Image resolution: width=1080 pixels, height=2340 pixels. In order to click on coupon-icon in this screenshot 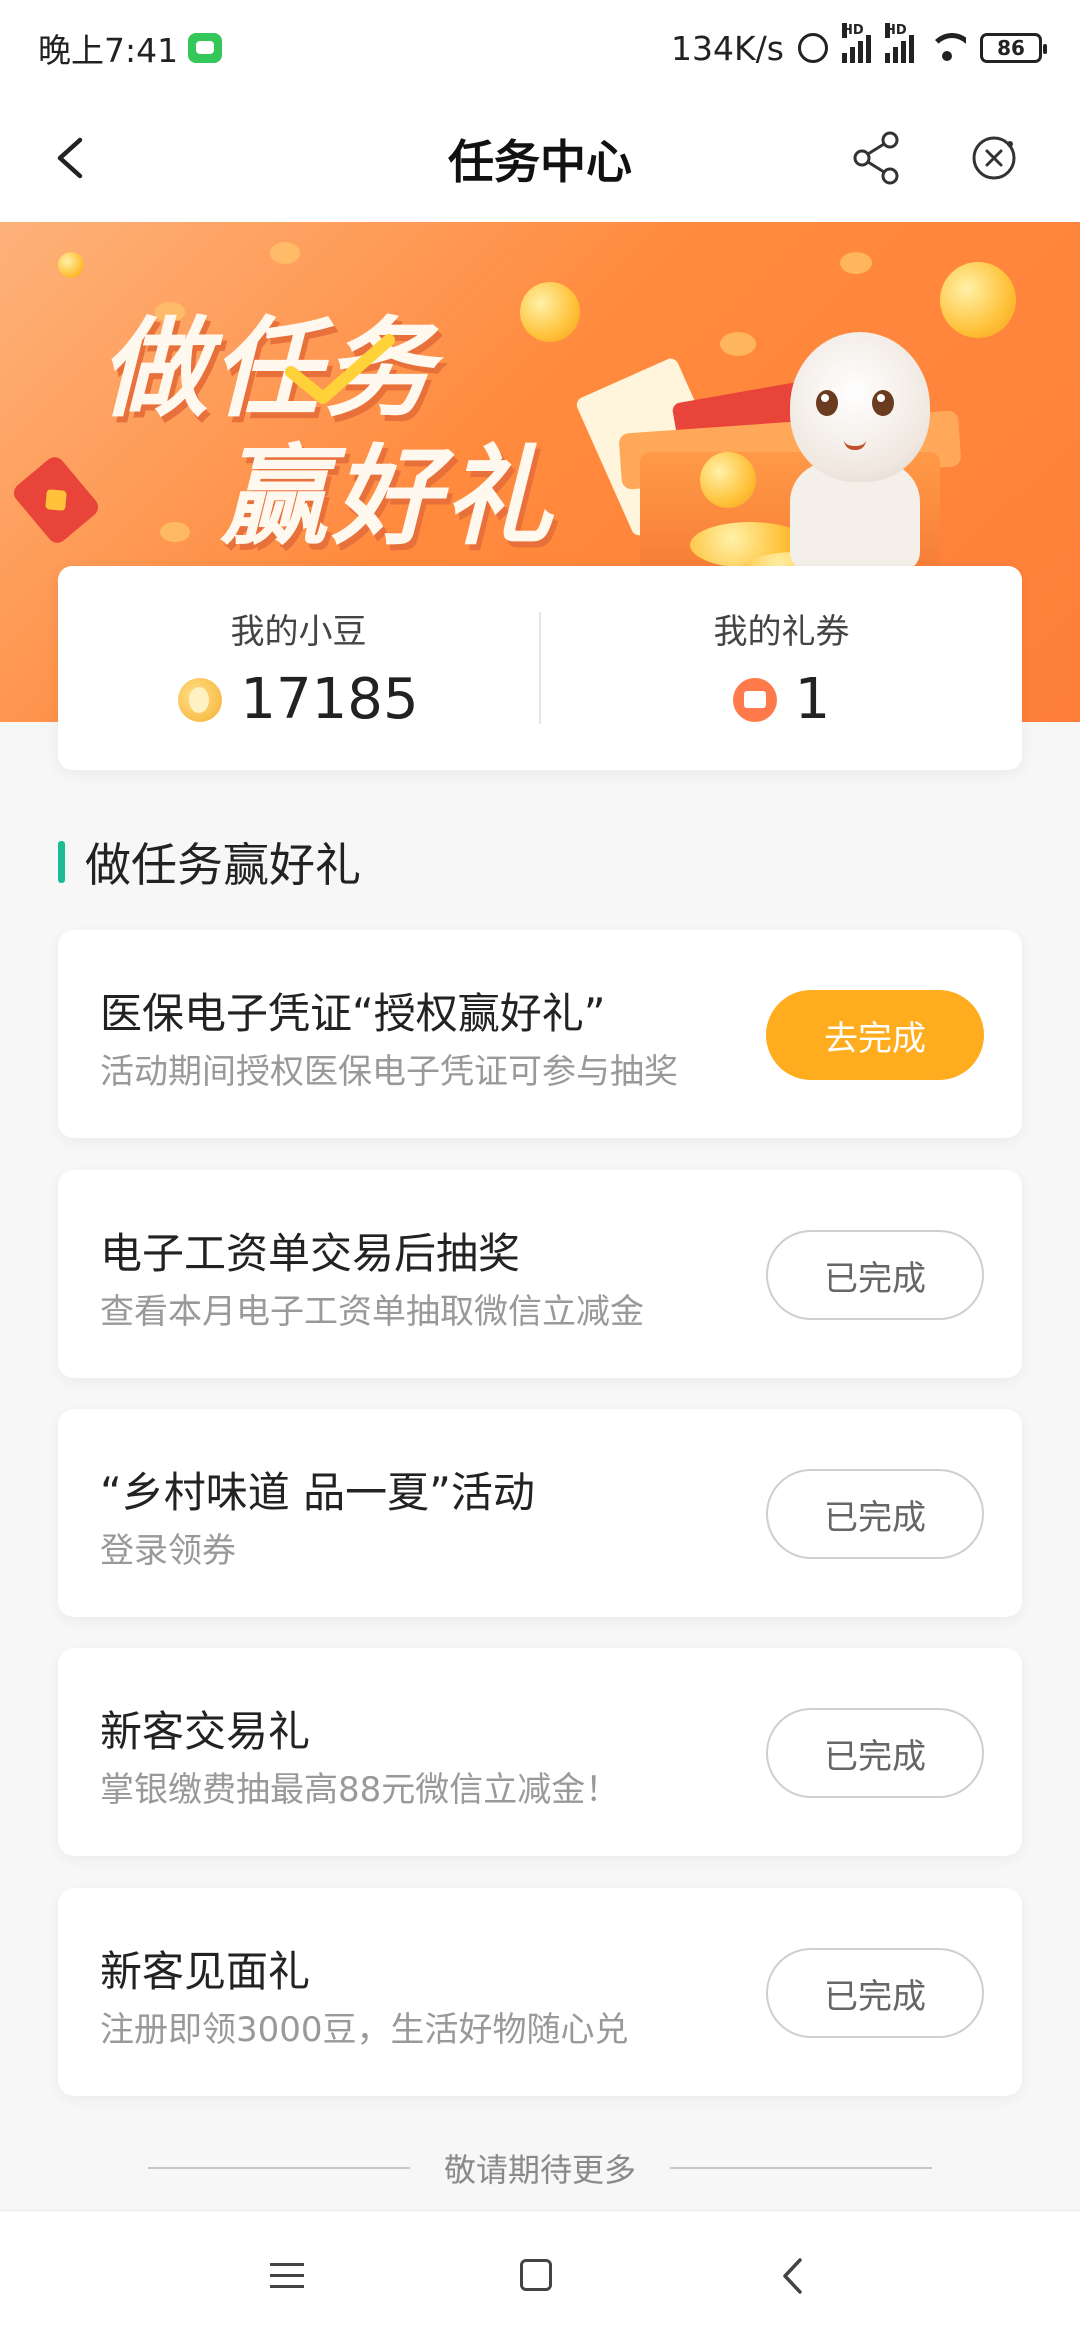, I will do `click(754, 699)`.